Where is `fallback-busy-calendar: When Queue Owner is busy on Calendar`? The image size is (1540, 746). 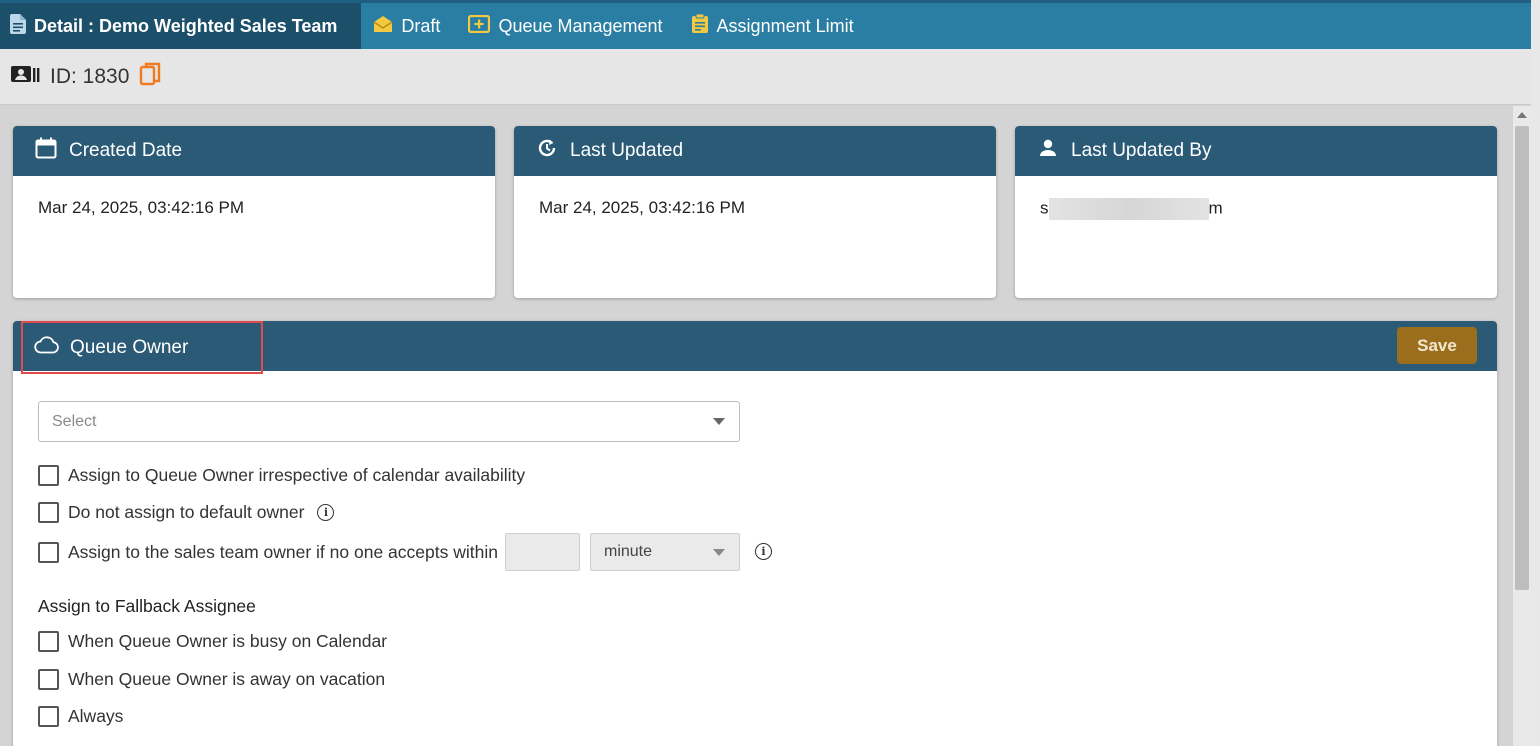
fallback-busy-calendar: When Queue Owner is busy on Calendar is located at coordinates (212, 641).